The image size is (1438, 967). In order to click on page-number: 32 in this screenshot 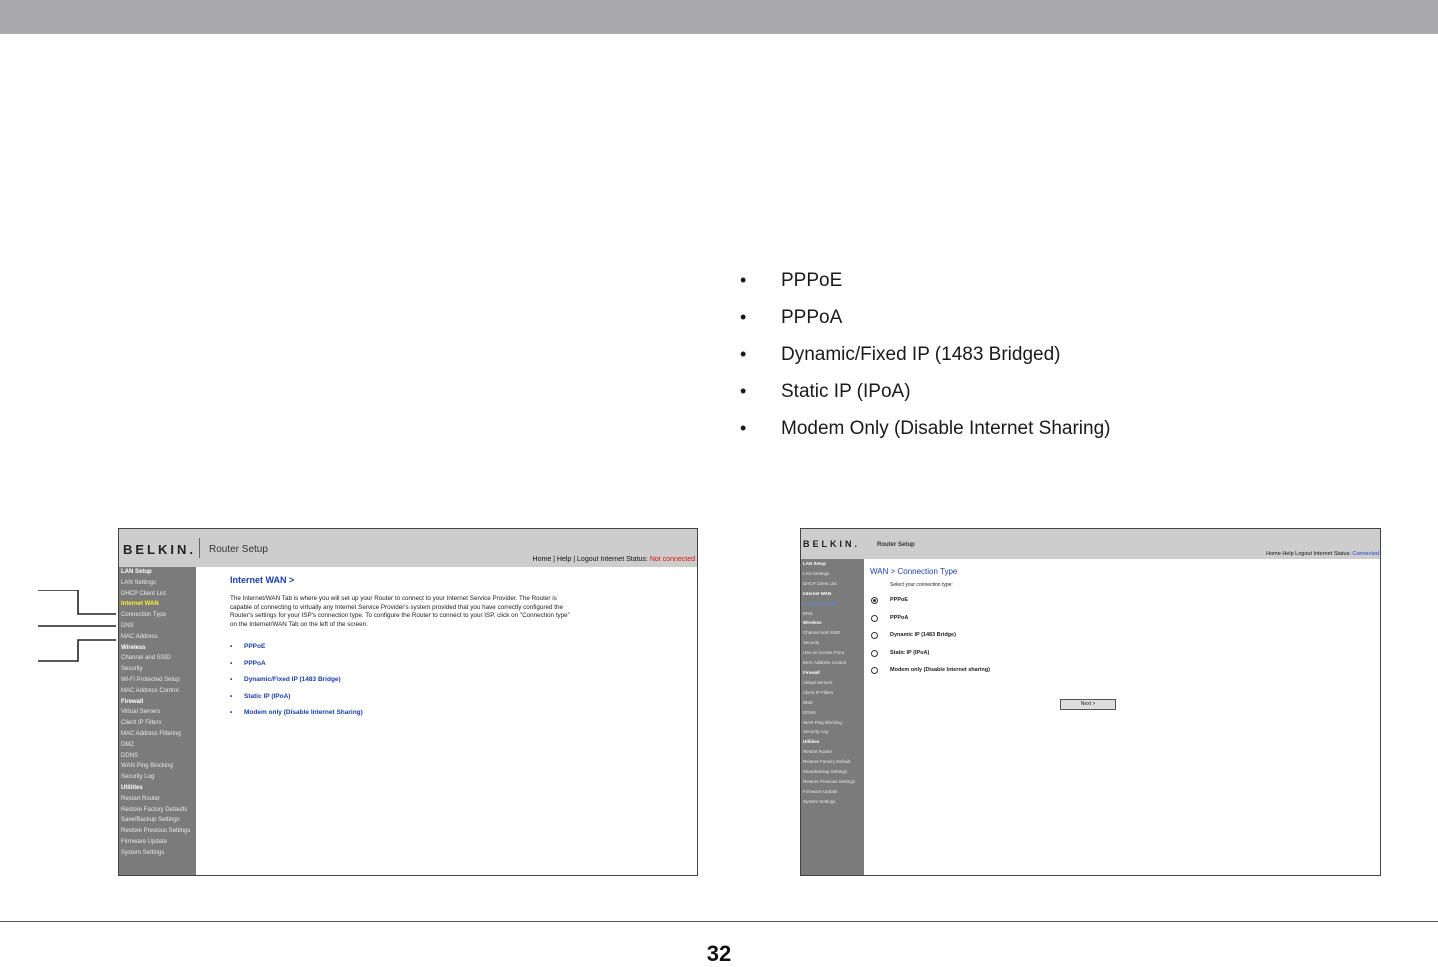, I will do `click(719, 953)`.